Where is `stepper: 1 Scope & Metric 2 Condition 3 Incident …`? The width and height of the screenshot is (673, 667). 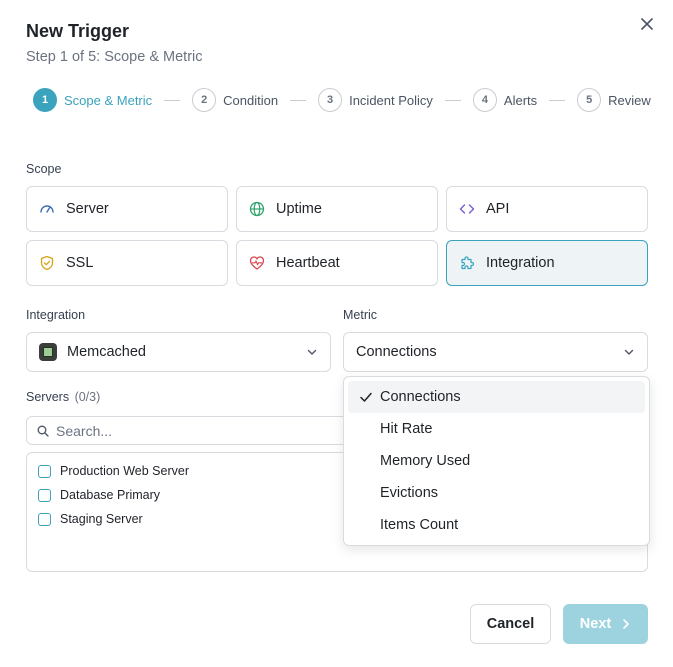
stepper: 1 Scope & Metric 2 Condition 3 Incident … is located at coordinates (342, 100).